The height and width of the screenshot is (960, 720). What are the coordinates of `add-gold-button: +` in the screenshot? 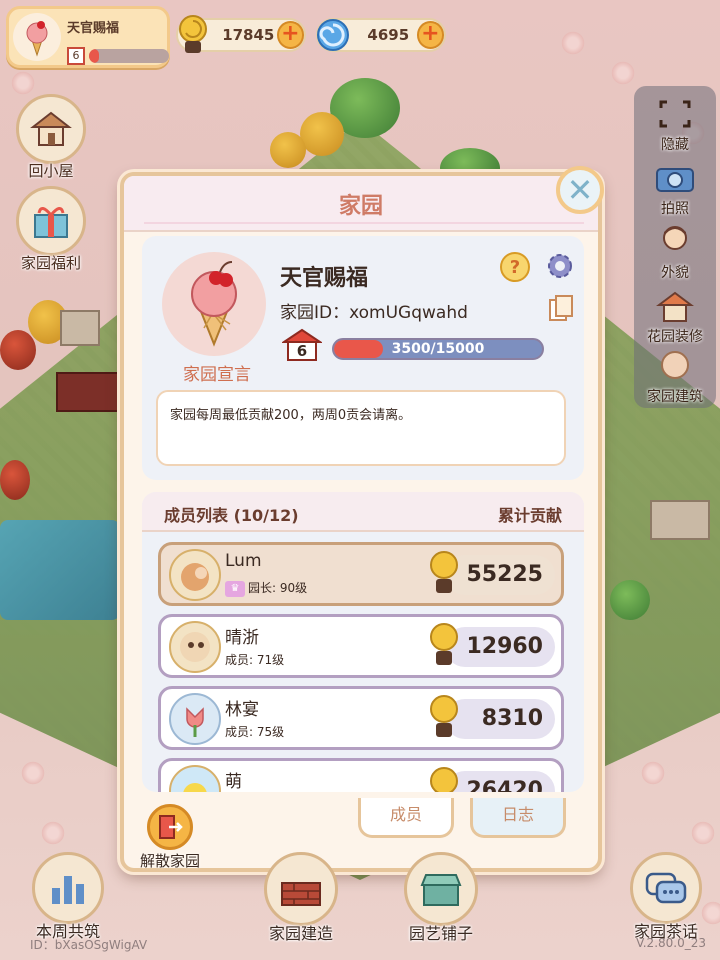 It's located at (290, 35).